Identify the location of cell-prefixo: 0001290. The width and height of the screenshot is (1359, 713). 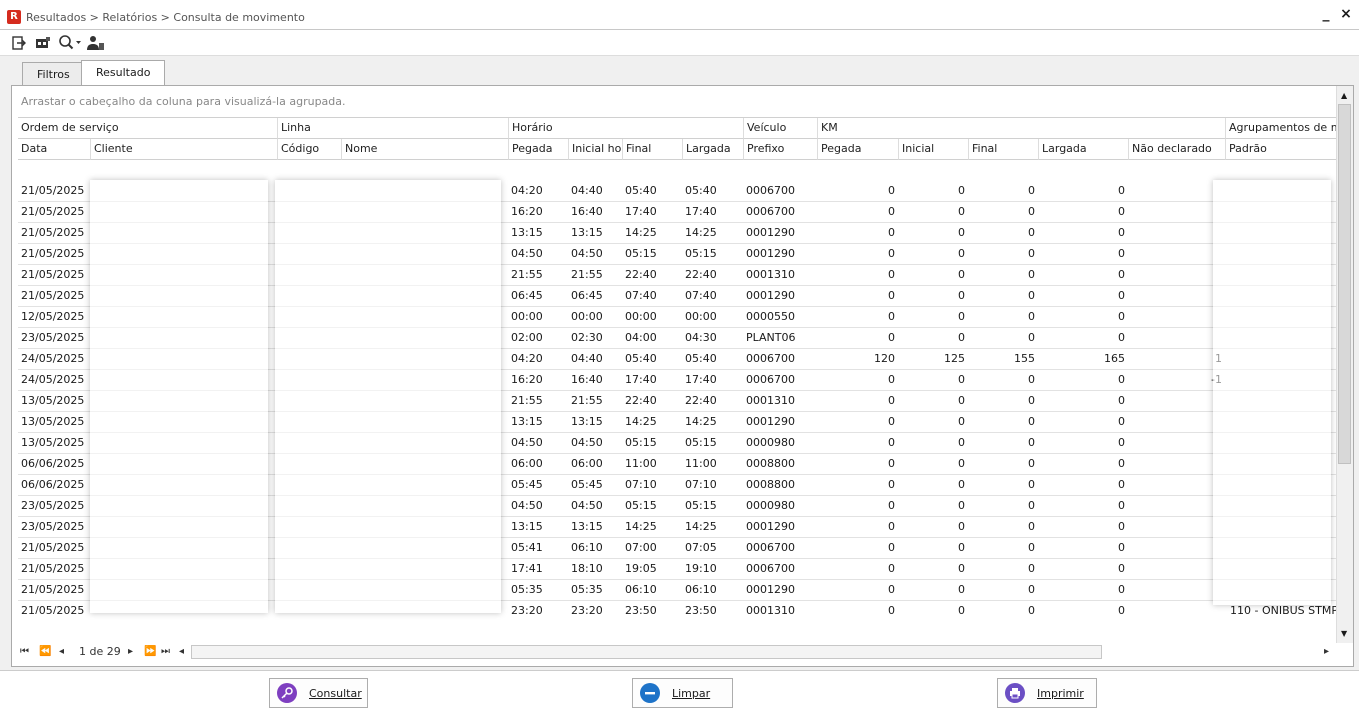
(770, 526).